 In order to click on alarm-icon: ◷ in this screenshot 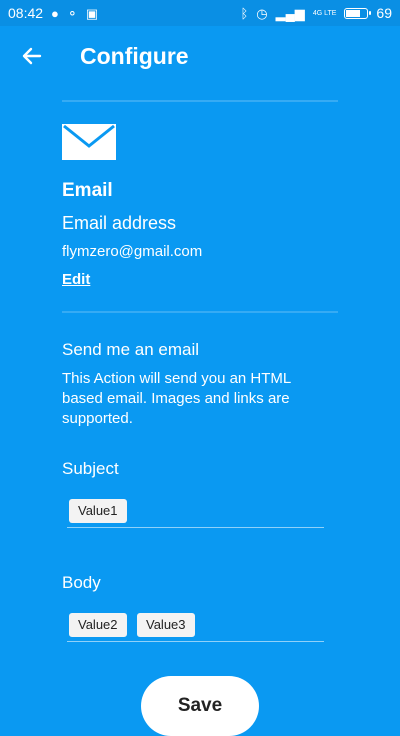, I will do `click(262, 13)`.